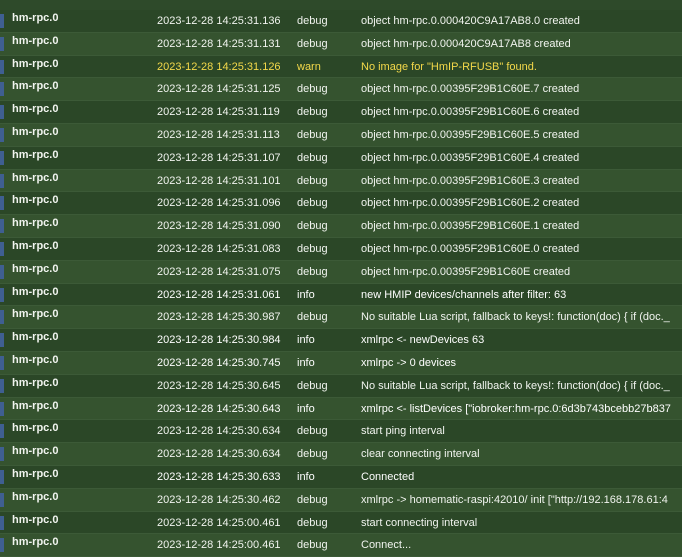 This screenshot has width=682, height=557. Describe the element at coordinates (470, 180) in the screenshot. I see `log-message: object hm-rpc.0.00395F29B1C60E.3 created` at that location.